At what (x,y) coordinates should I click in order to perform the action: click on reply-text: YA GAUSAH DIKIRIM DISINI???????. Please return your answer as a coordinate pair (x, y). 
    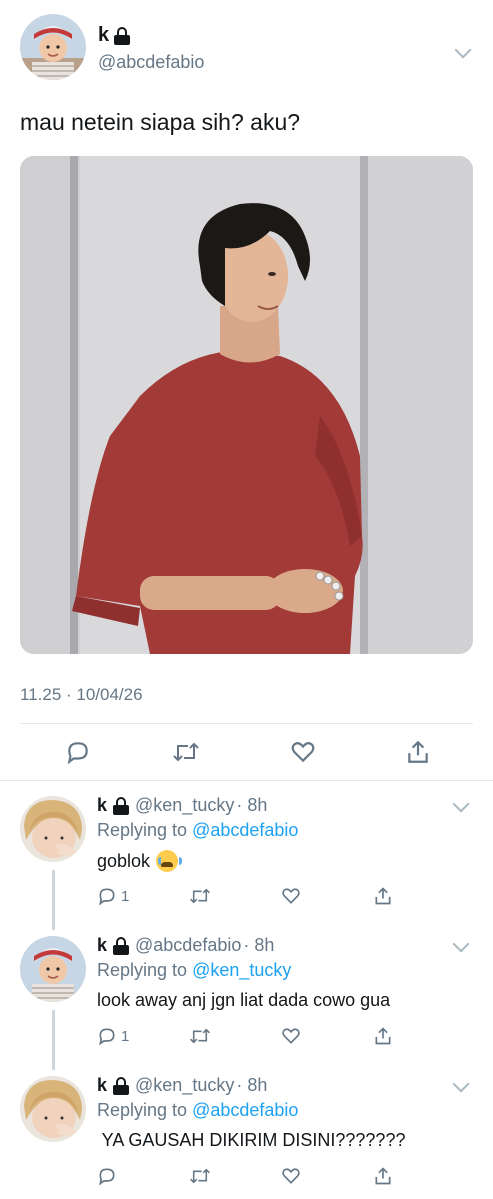
    Looking at the image, I should click on (251, 1140).